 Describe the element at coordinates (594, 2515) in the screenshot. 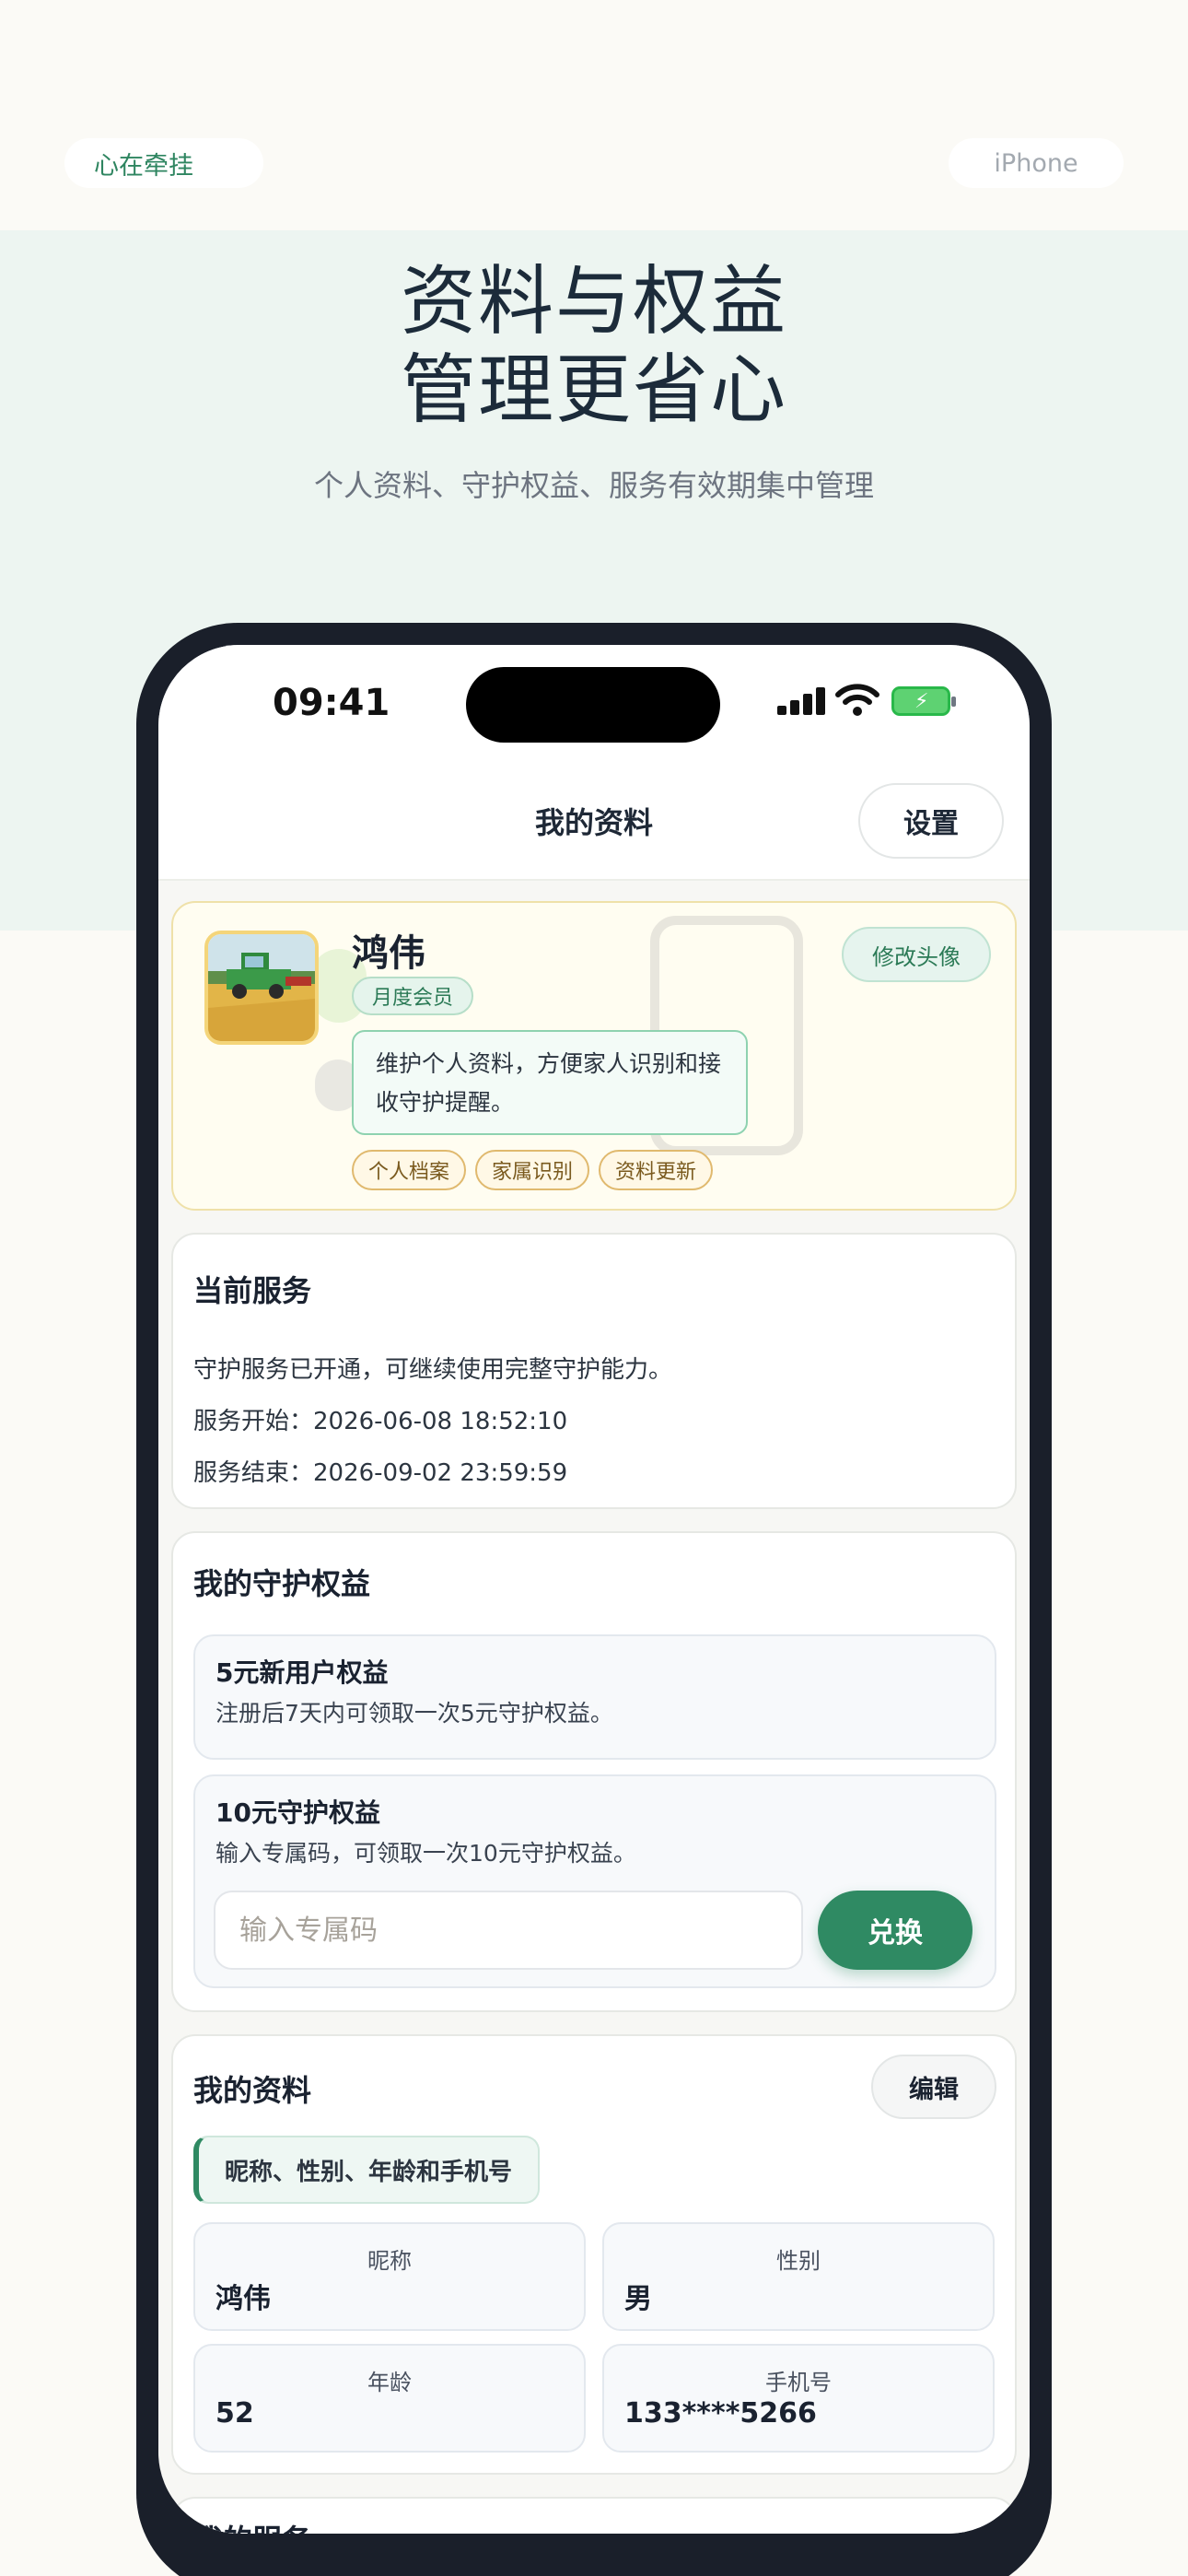

I see `my-service-card: 我的服务` at that location.